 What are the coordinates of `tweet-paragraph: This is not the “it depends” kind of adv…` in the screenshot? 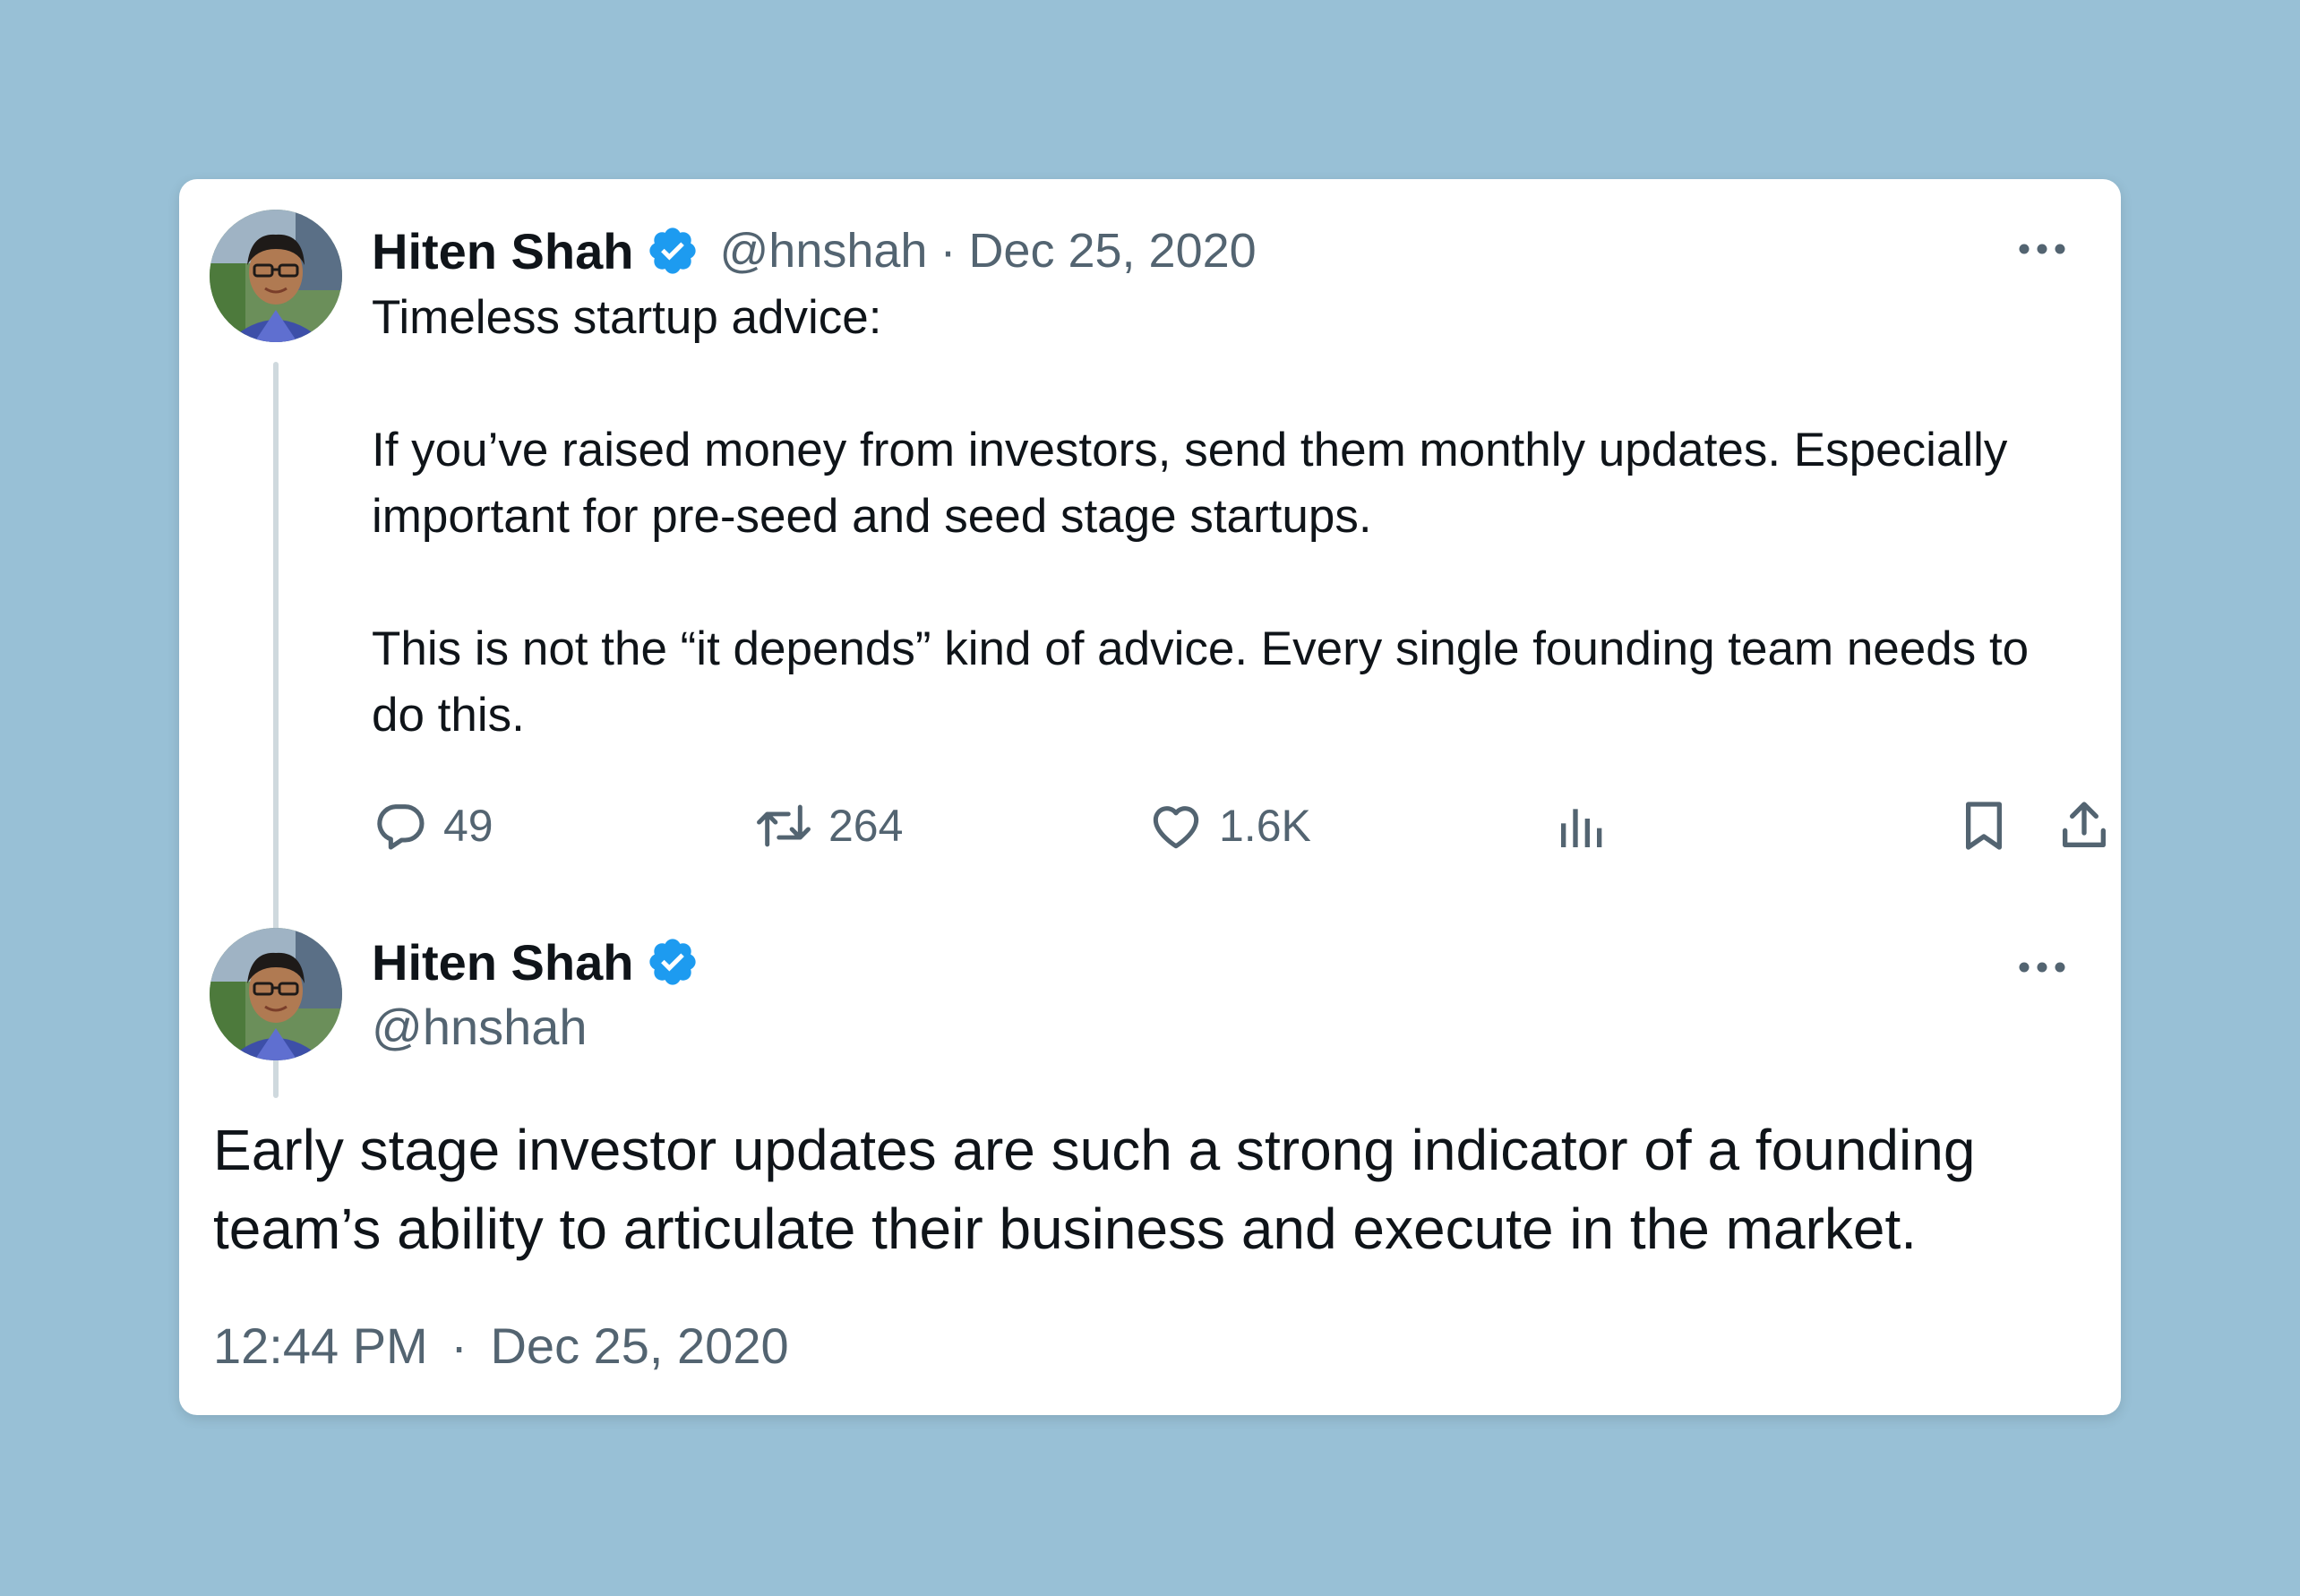 It's located at (1201, 682).